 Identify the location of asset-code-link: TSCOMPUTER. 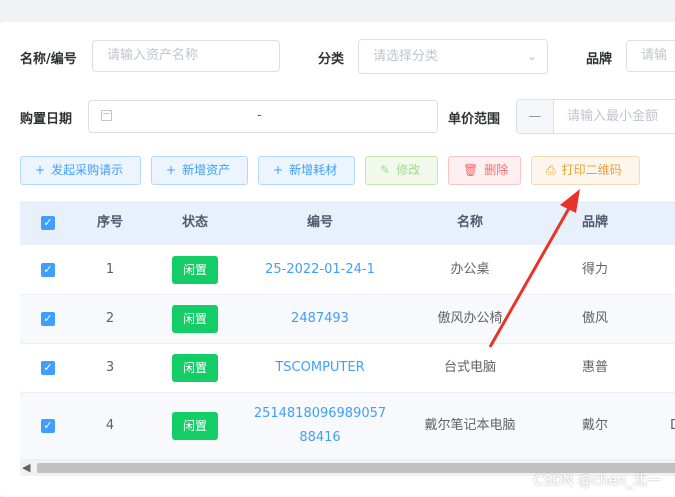
(320, 368).